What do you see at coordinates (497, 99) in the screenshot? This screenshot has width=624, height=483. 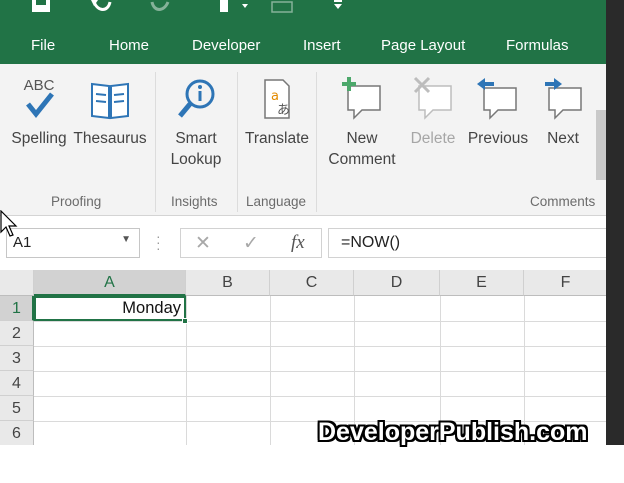 I see `previous-comment-icon` at bounding box center [497, 99].